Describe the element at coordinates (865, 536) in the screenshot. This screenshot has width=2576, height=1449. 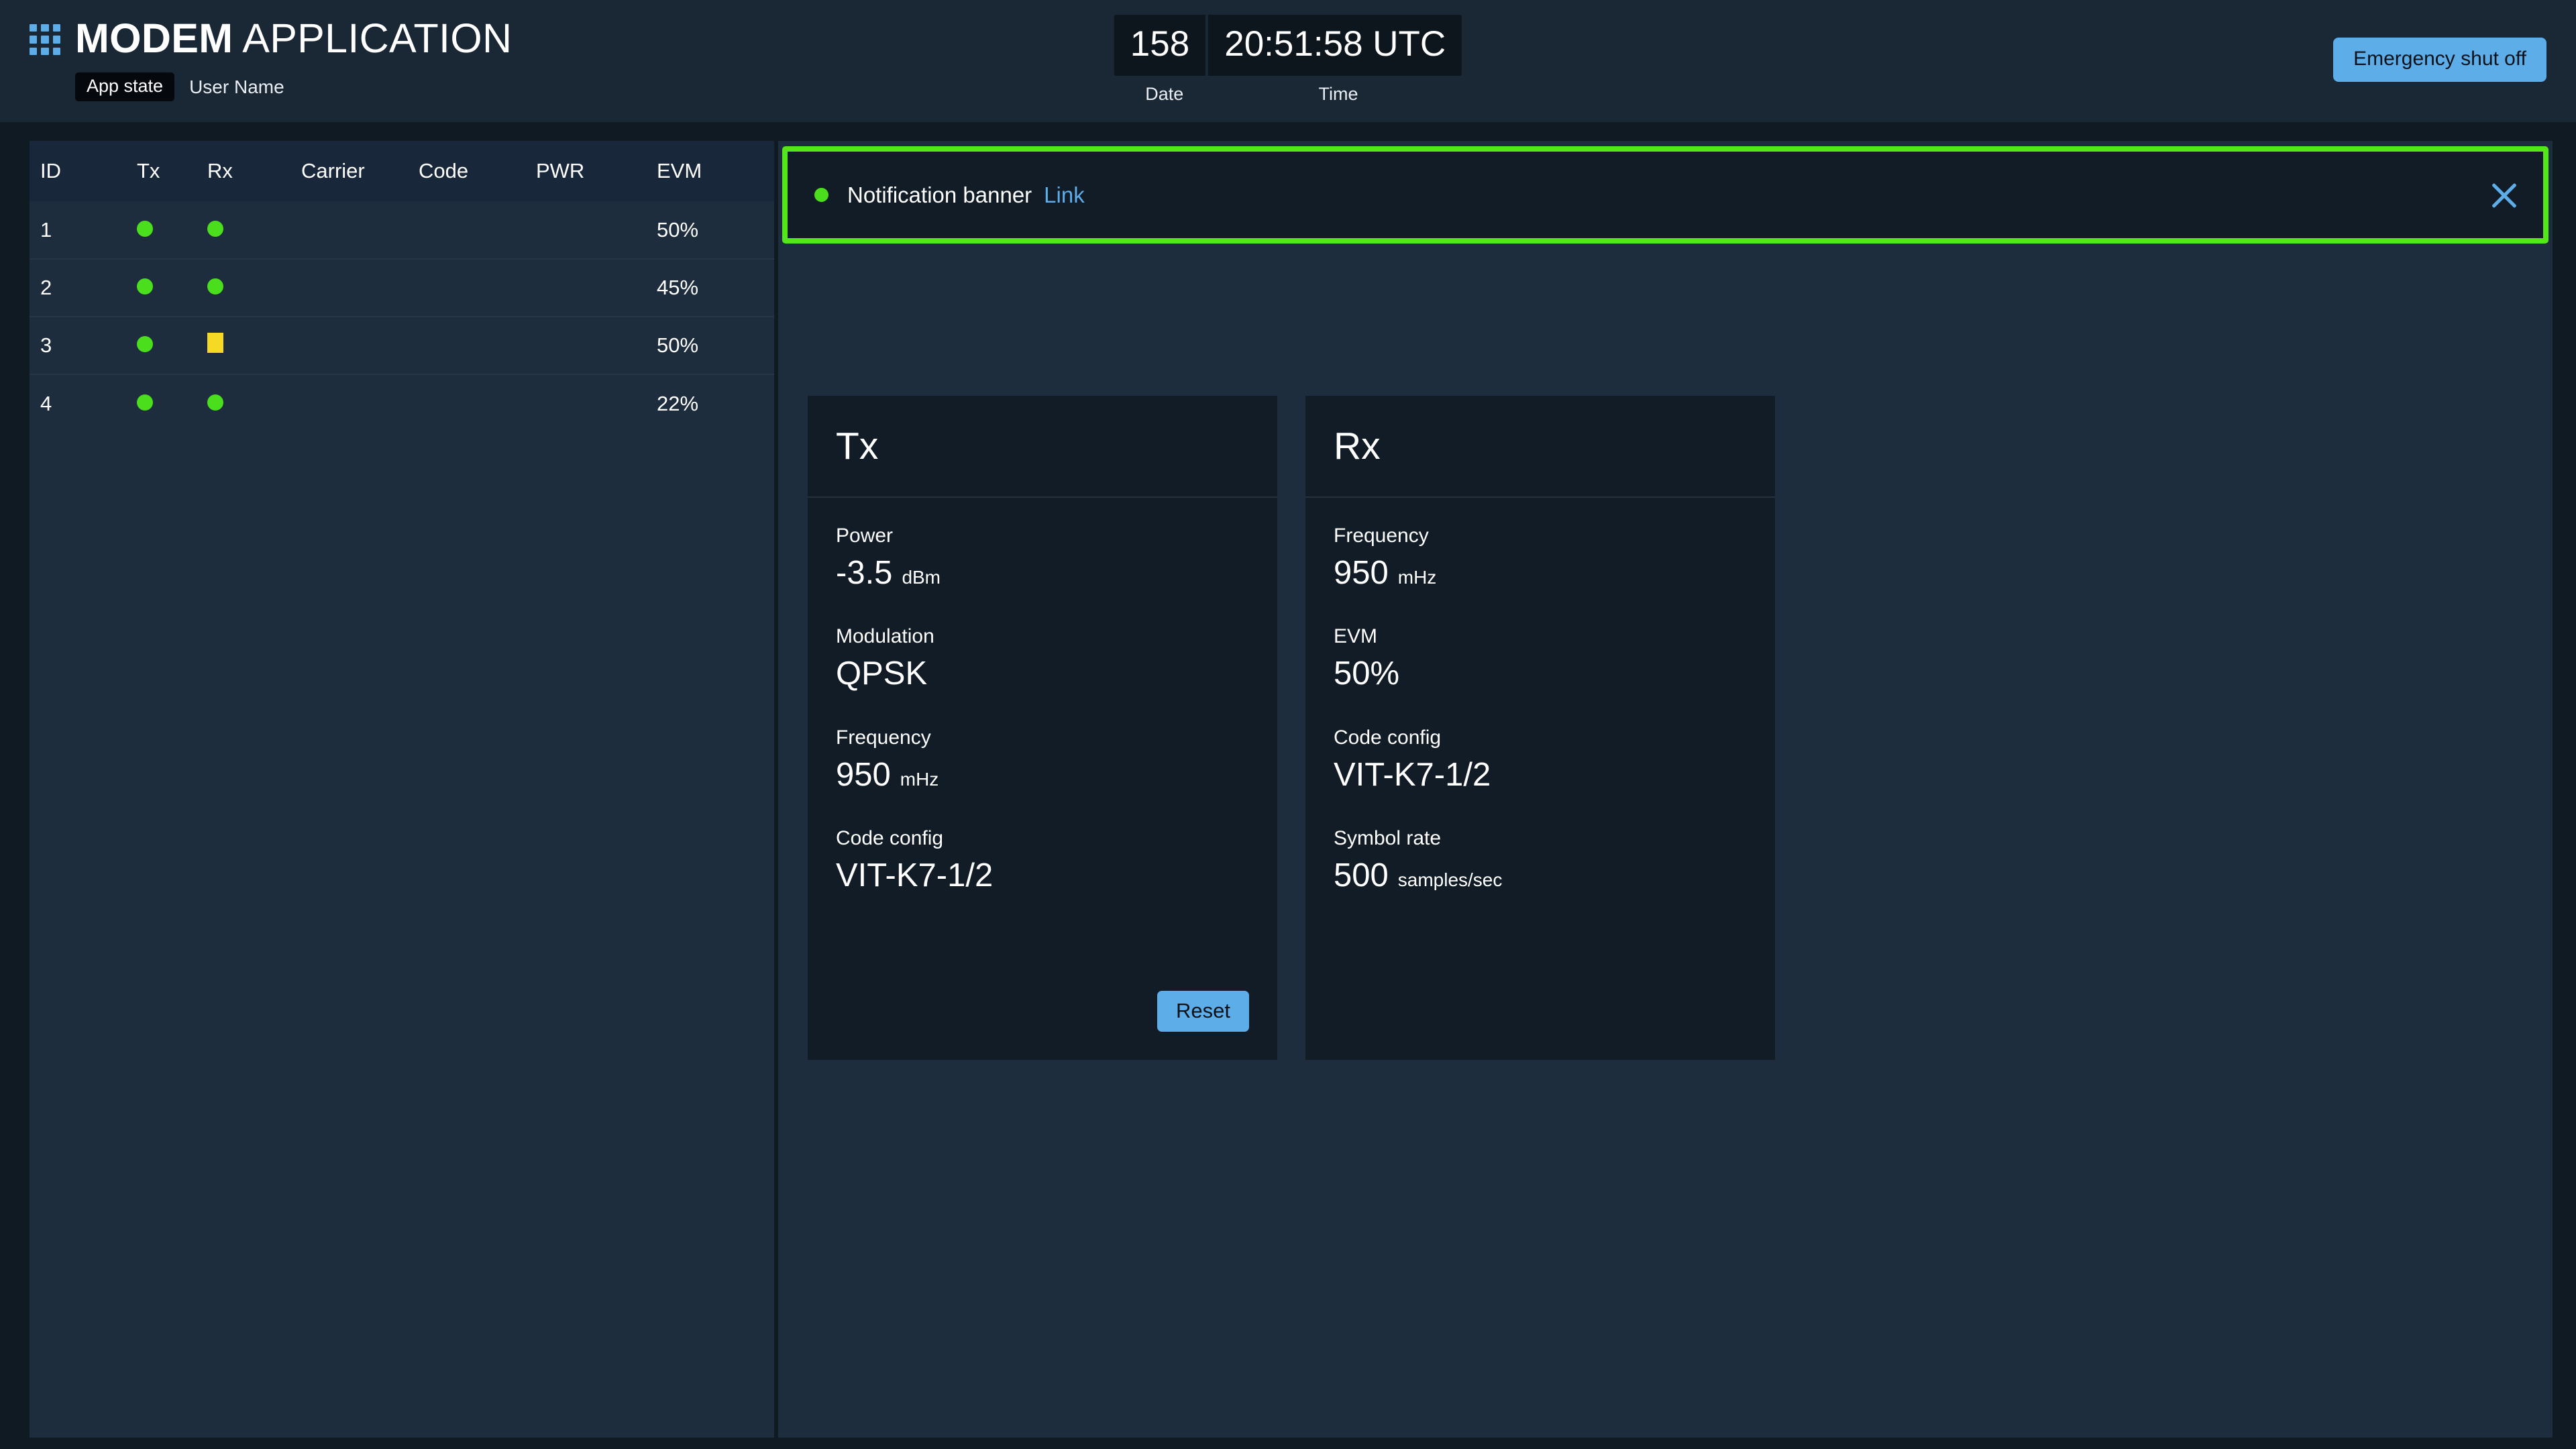
I see `tx-field-label: Power` at that location.